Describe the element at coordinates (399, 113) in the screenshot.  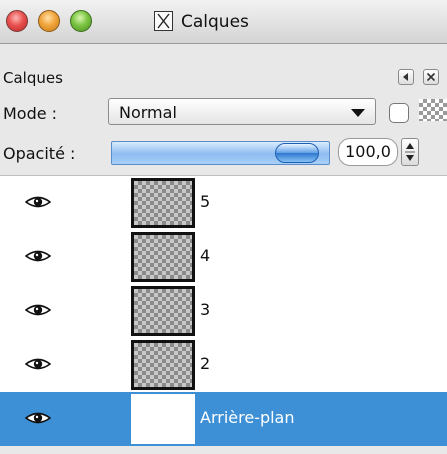
I see `lock-alpha-checkbox` at that location.